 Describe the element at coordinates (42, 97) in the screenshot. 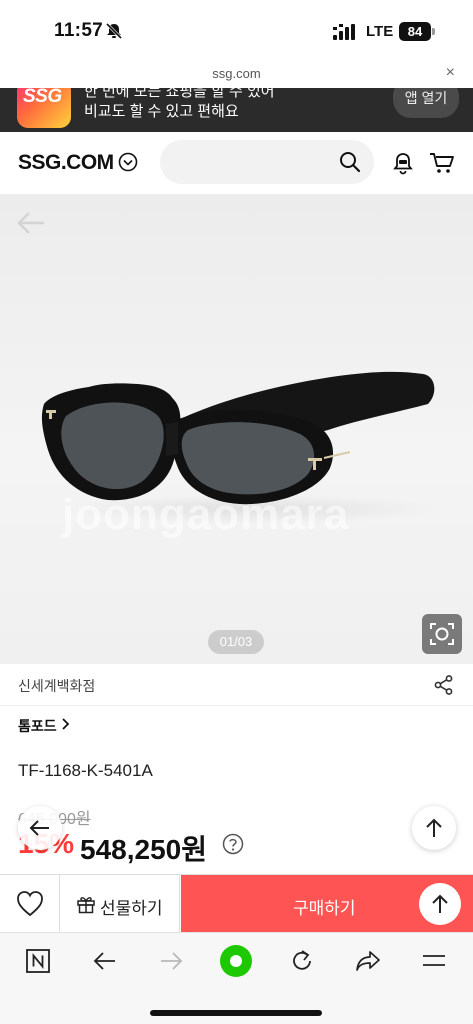

I see `ssg-app-logo-text: SSG` at that location.